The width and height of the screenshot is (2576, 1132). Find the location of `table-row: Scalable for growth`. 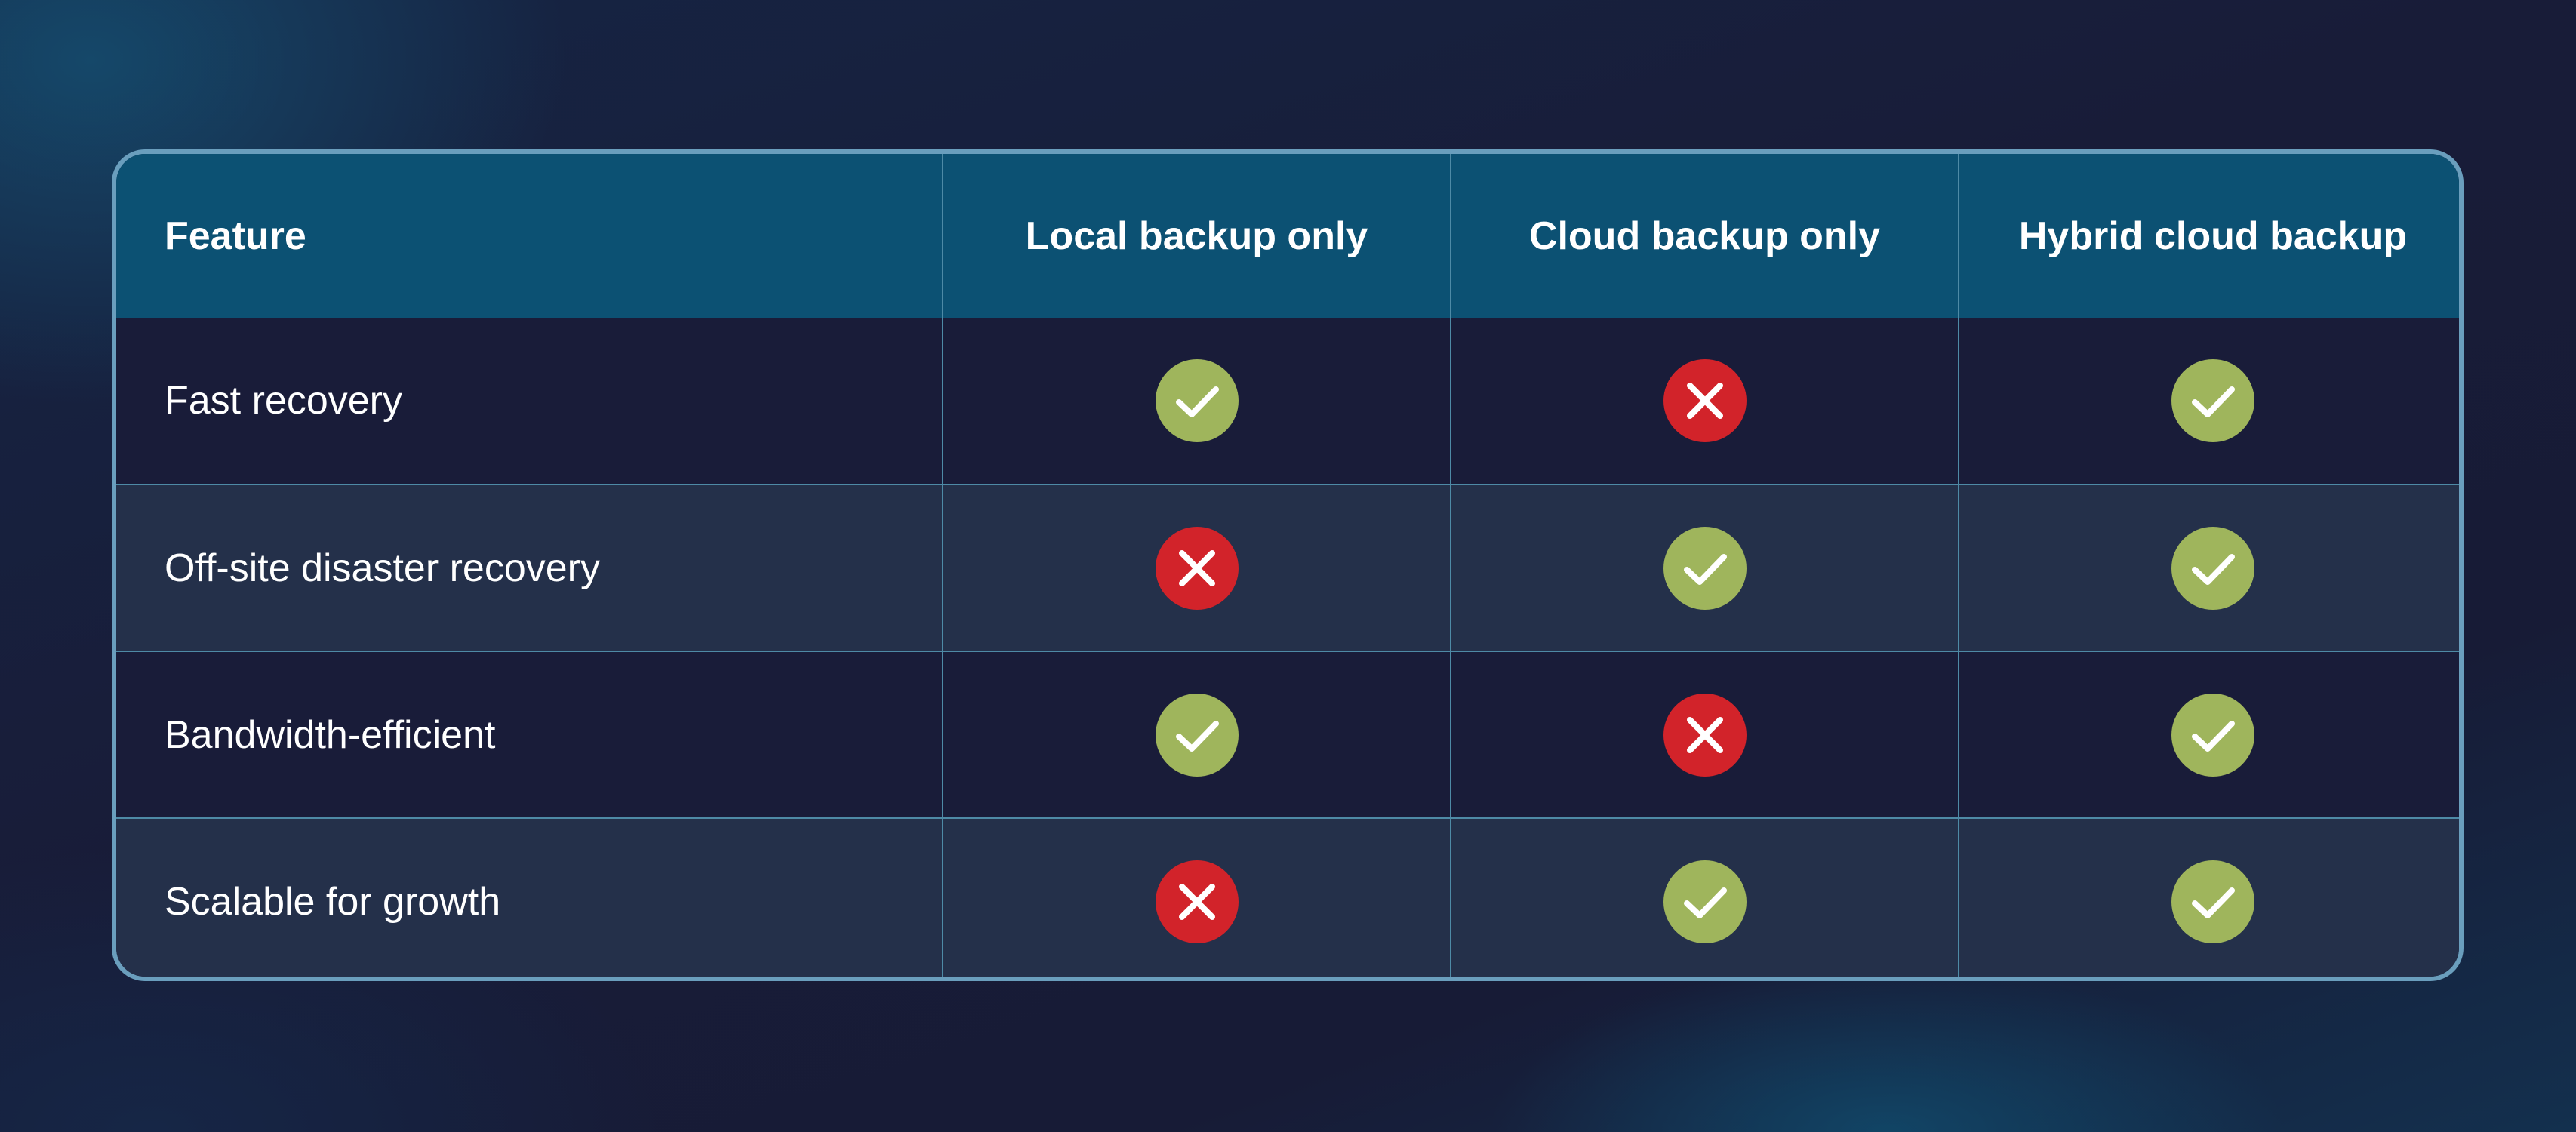

table-row: Scalable for growth is located at coordinates (1287, 897).